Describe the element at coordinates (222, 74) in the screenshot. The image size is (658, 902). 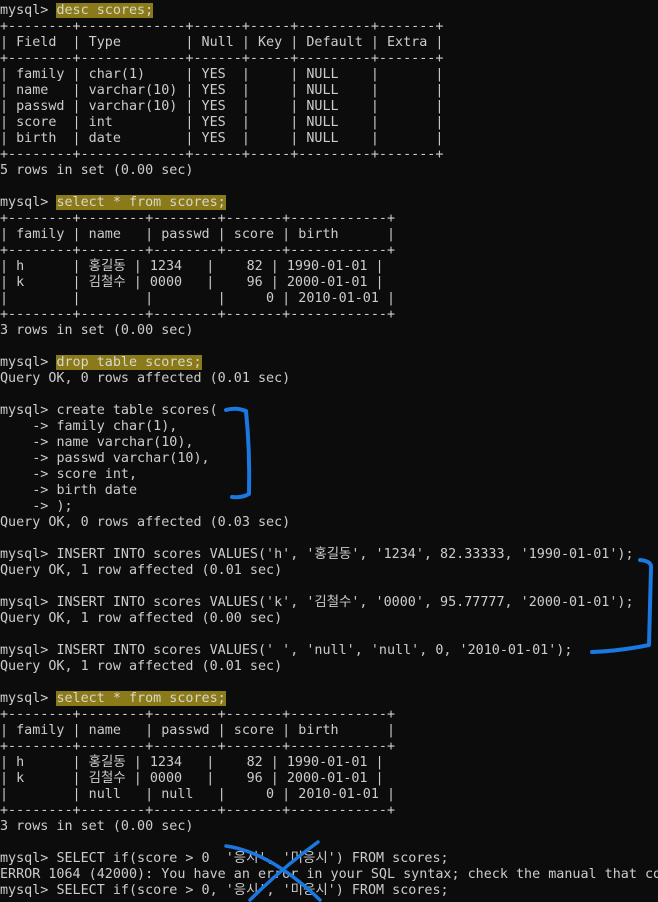
I see `output-line: | family | char(1) | YES | | NULL | |` at that location.